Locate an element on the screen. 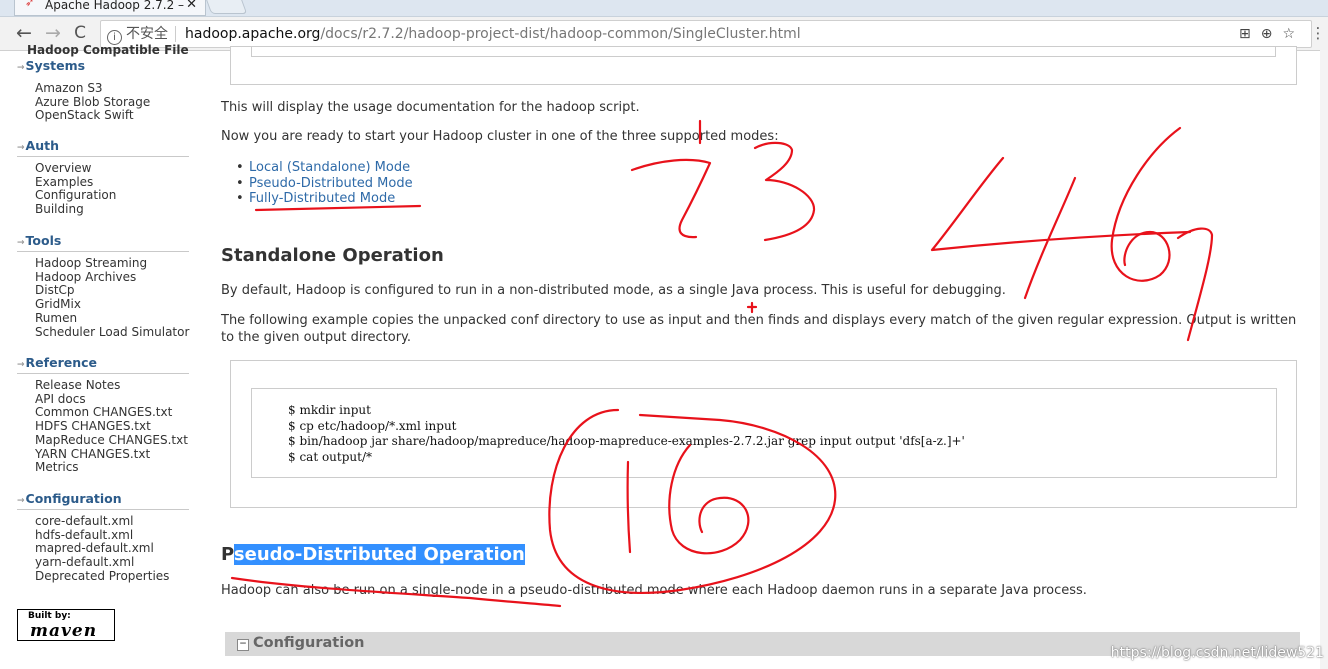 The width and height of the screenshot is (1328, 669). forward-arrow-icon: → is located at coordinates (53, 33).